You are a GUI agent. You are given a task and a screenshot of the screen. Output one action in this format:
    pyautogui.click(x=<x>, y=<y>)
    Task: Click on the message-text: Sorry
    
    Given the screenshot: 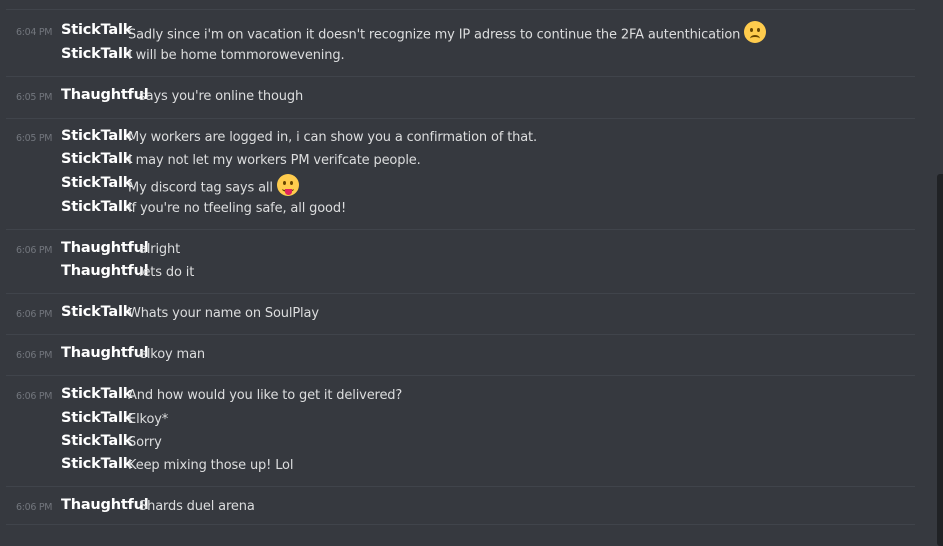 What is the action you would take?
    pyautogui.click(x=145, y=442)
    